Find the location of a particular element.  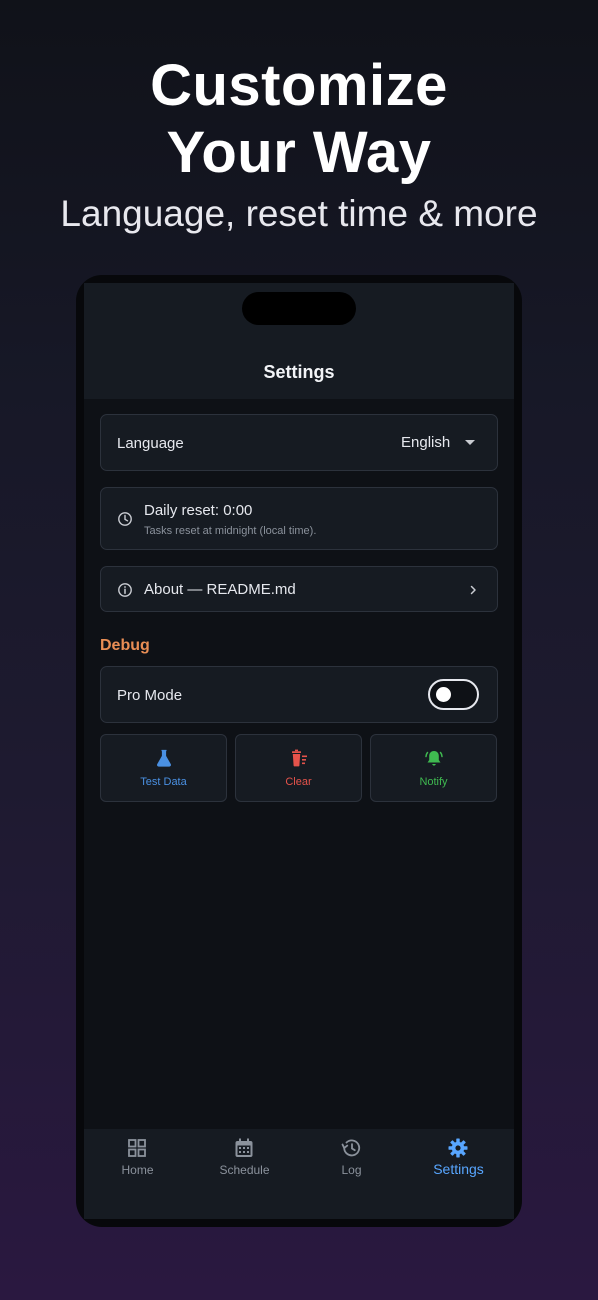

bottom-nav: Home Schedule Log Settings is located at coordinates (299, 1174).